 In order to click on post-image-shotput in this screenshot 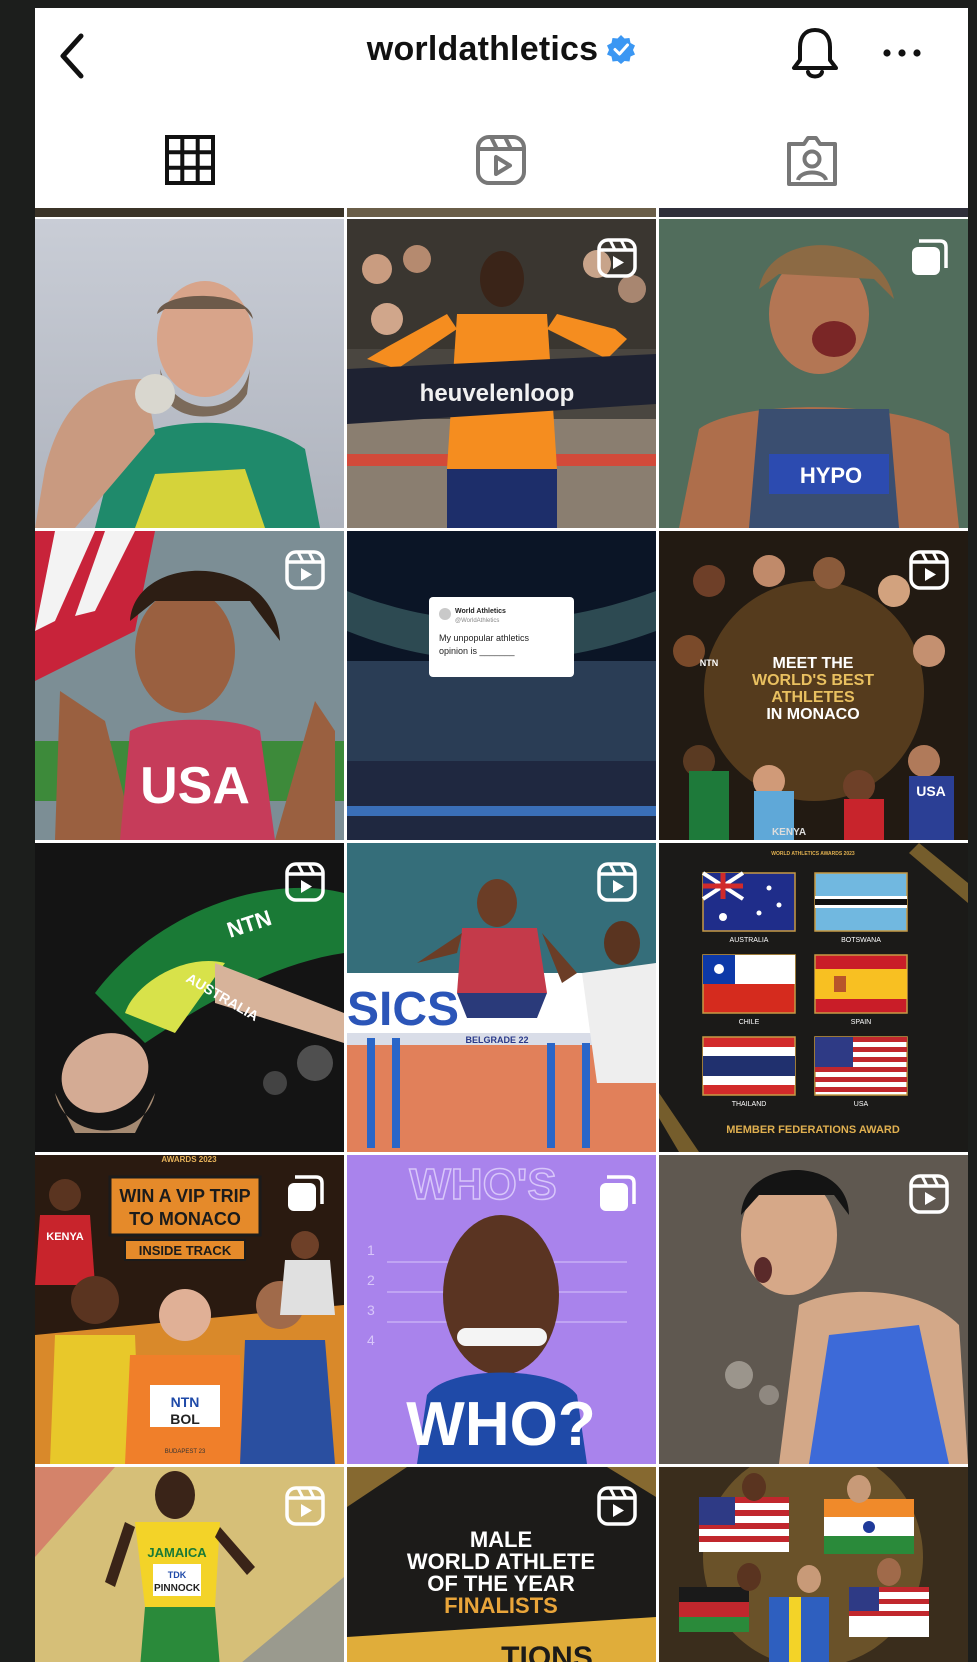, I will do `click(177, 404)`.